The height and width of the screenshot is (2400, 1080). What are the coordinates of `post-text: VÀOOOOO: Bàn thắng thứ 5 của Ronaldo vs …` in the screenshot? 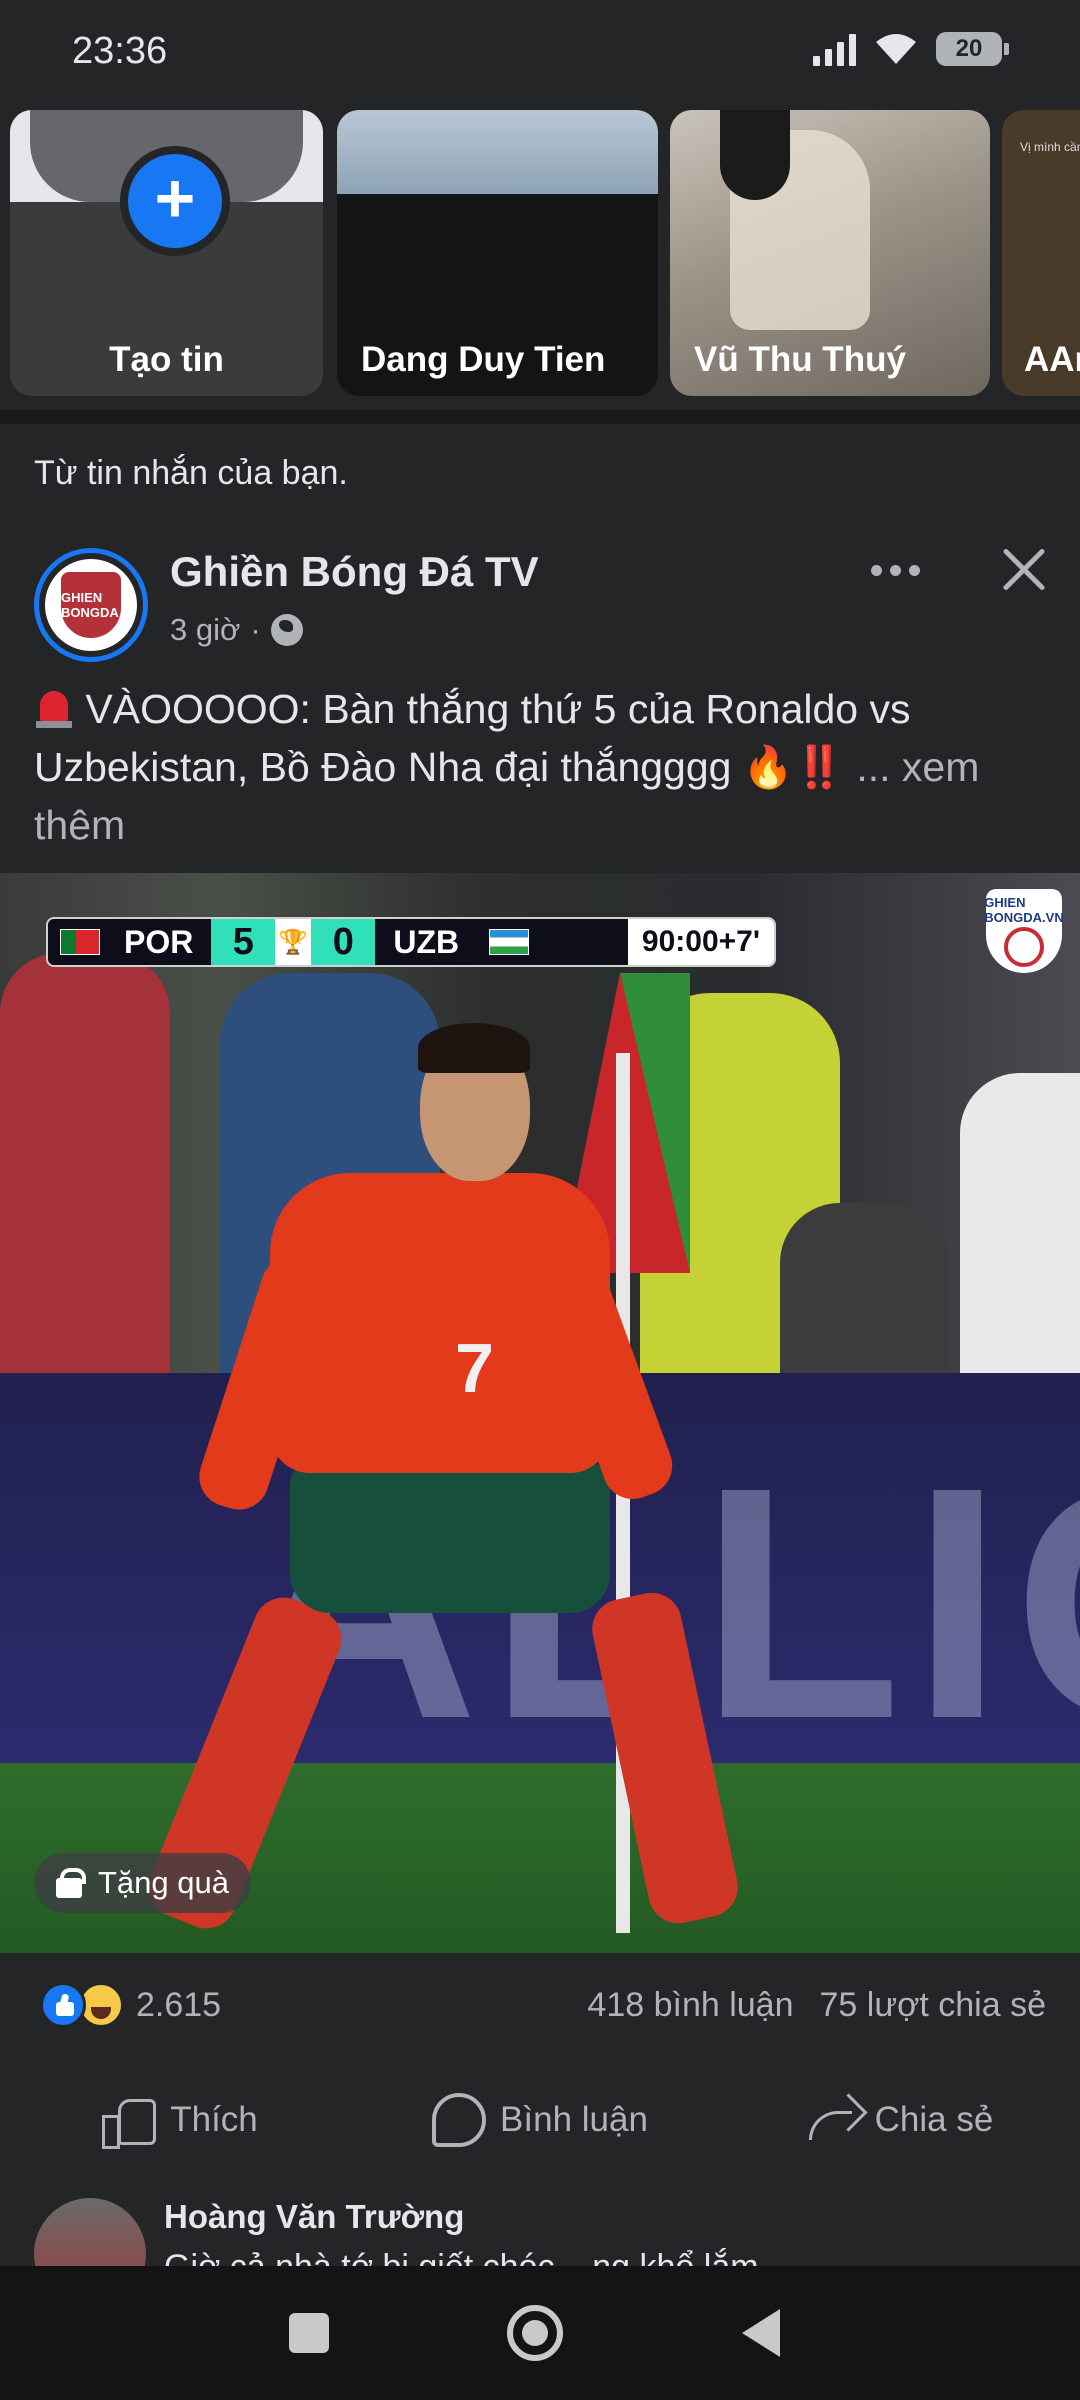 It's located at (544, 767).